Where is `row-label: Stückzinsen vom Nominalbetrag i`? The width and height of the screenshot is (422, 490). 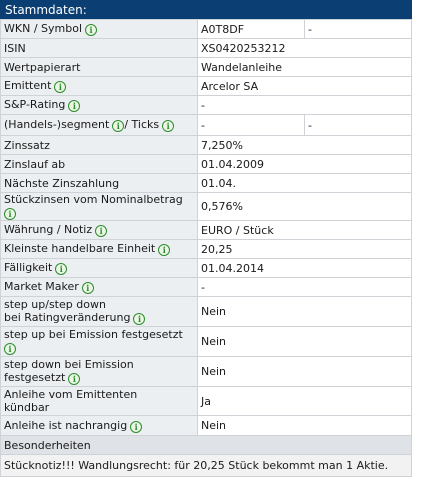 row-label: Stückzinsen vom Nominalbetrag i is located at coordinates (99, 206).